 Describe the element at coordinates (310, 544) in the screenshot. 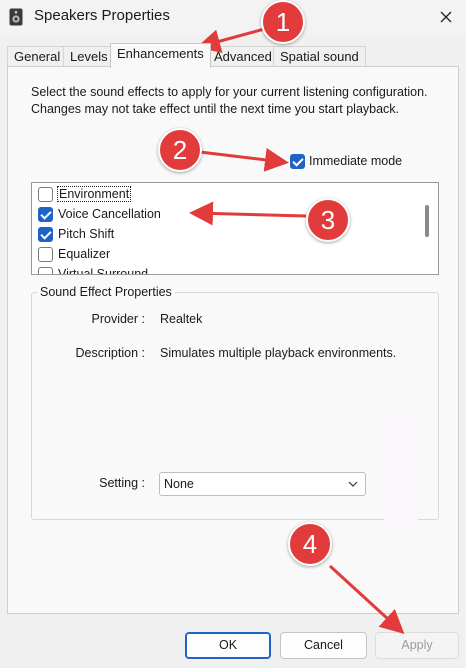

I see `annotation-marker-4: 4` at that location.